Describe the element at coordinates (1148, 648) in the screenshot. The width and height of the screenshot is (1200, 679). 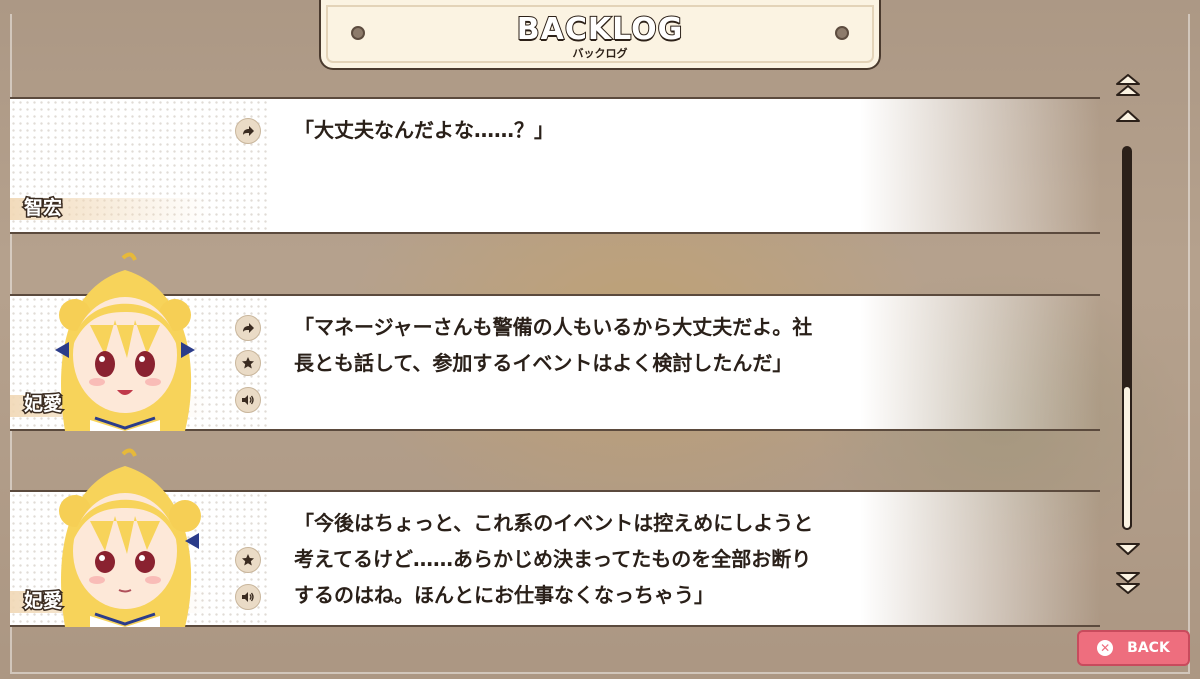
I see `back-label: BACK` at that location.